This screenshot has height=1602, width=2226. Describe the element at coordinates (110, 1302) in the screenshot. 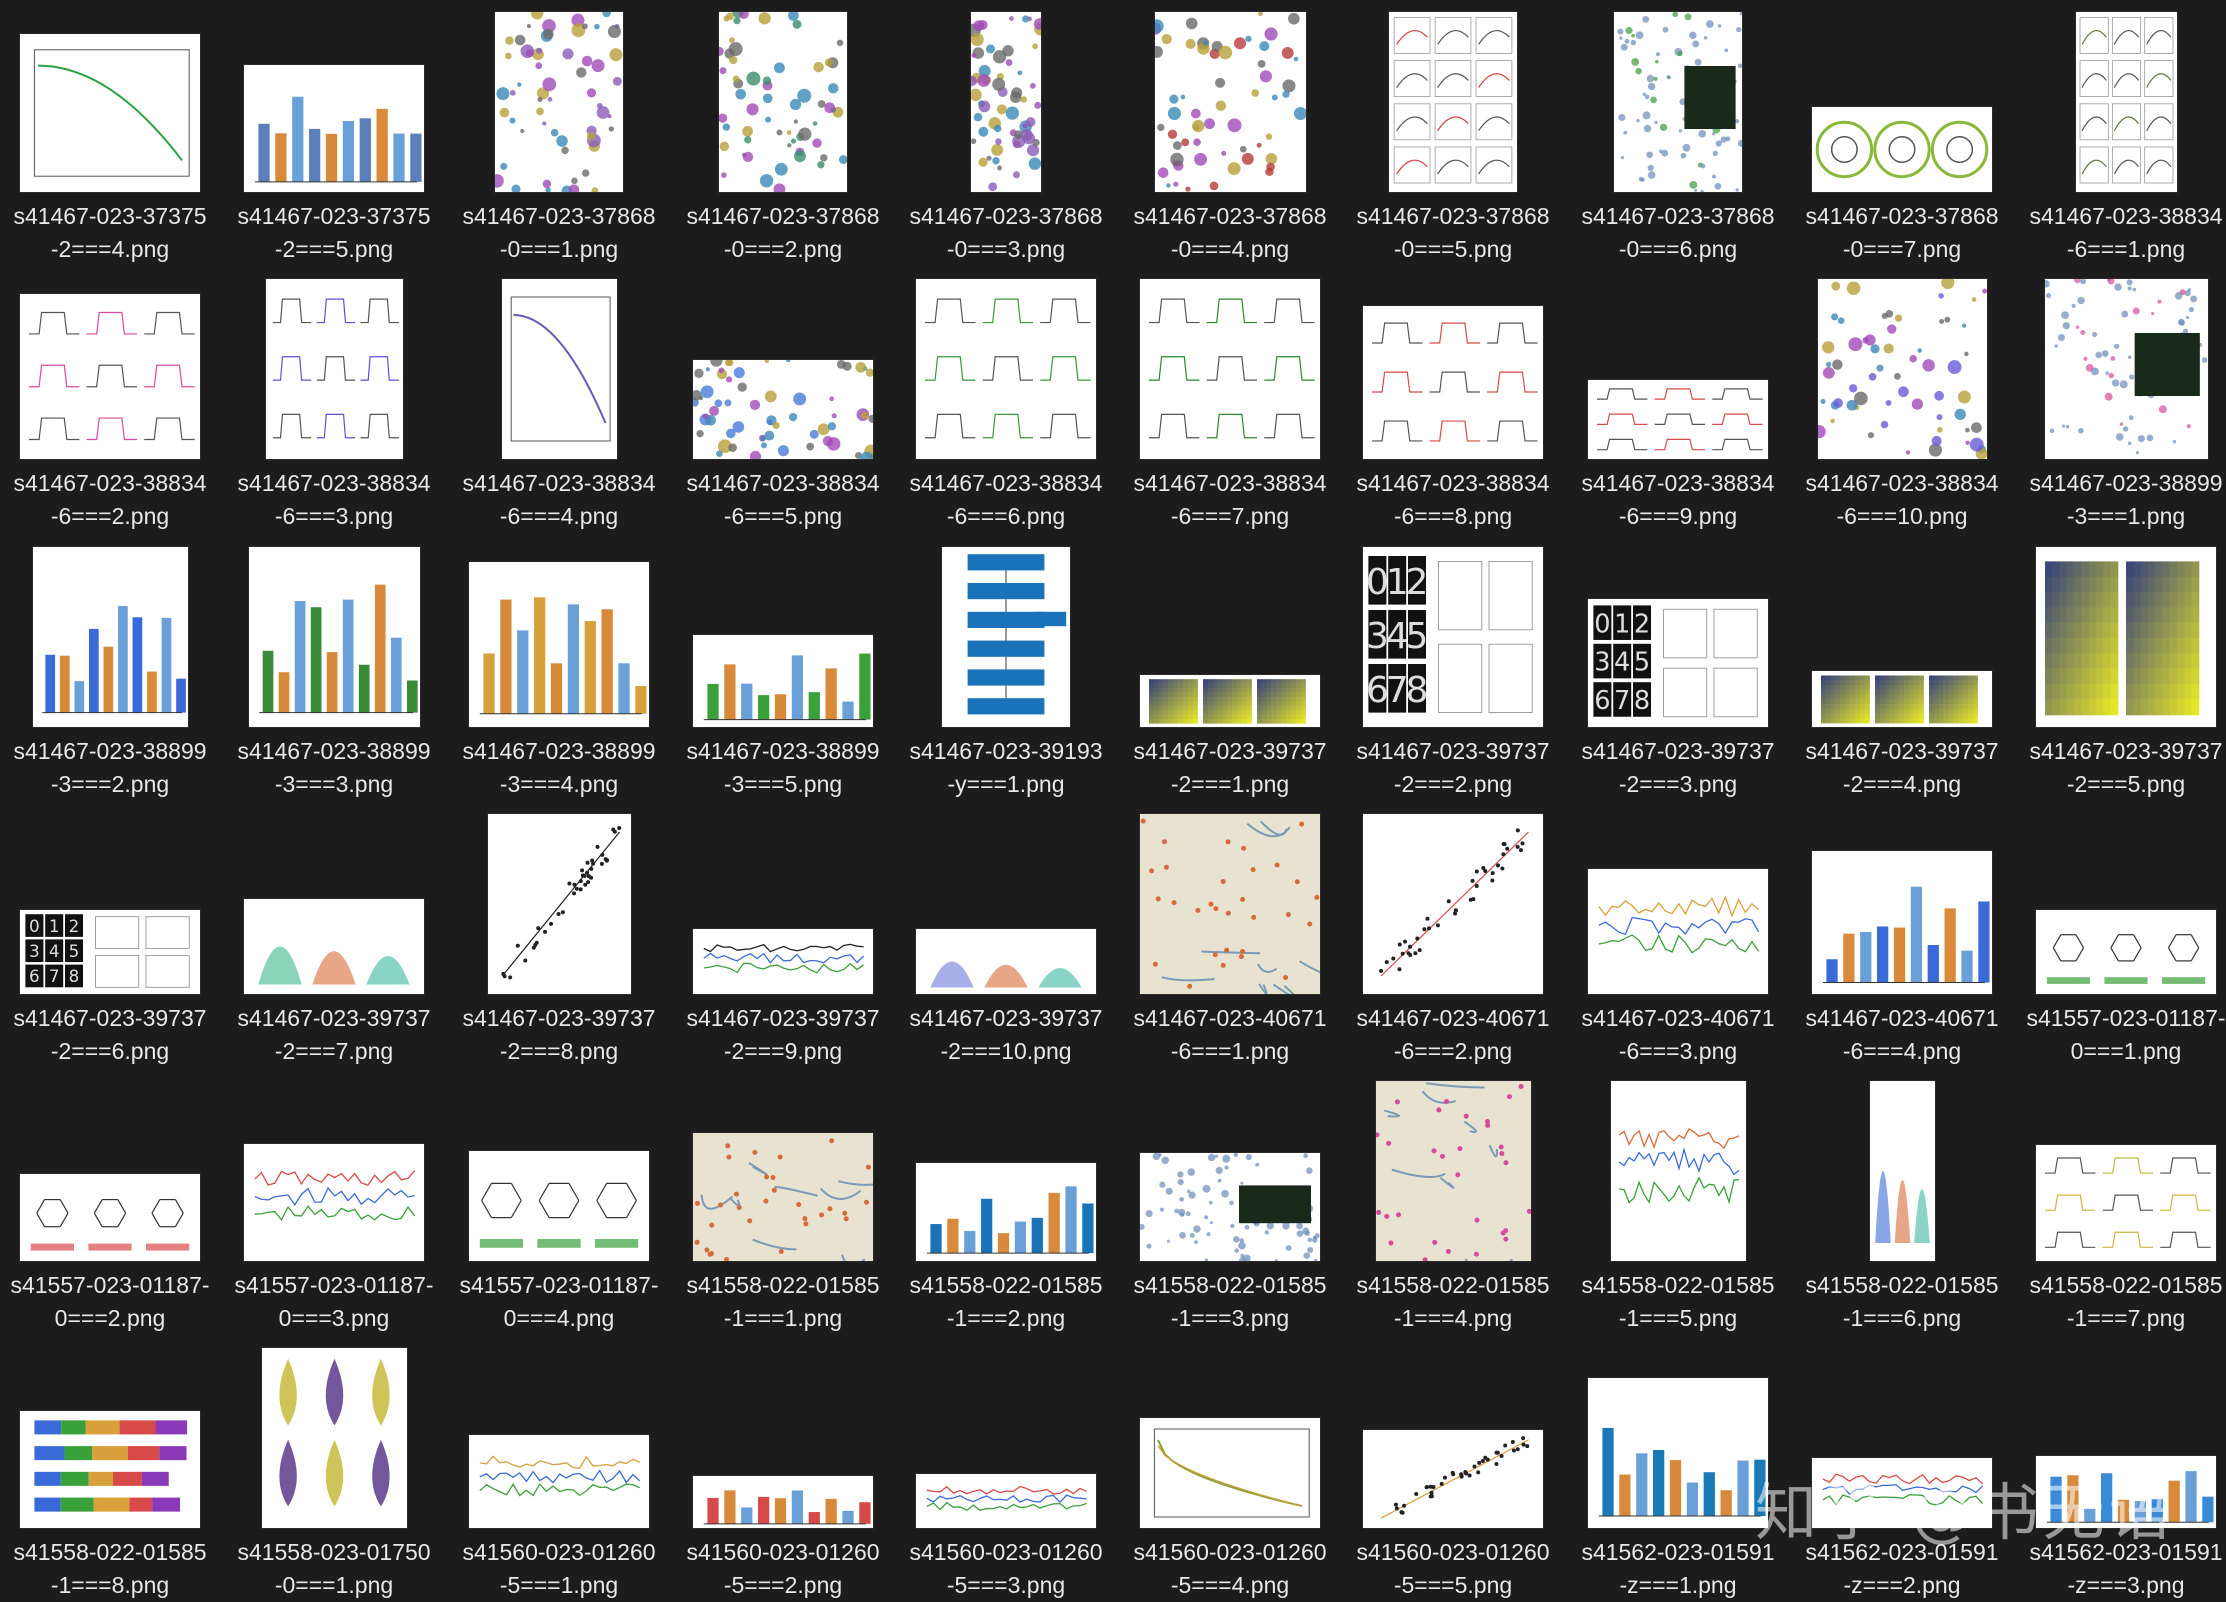

I see `file-name-label: s41557-023-01187-0===2.png` at that location.